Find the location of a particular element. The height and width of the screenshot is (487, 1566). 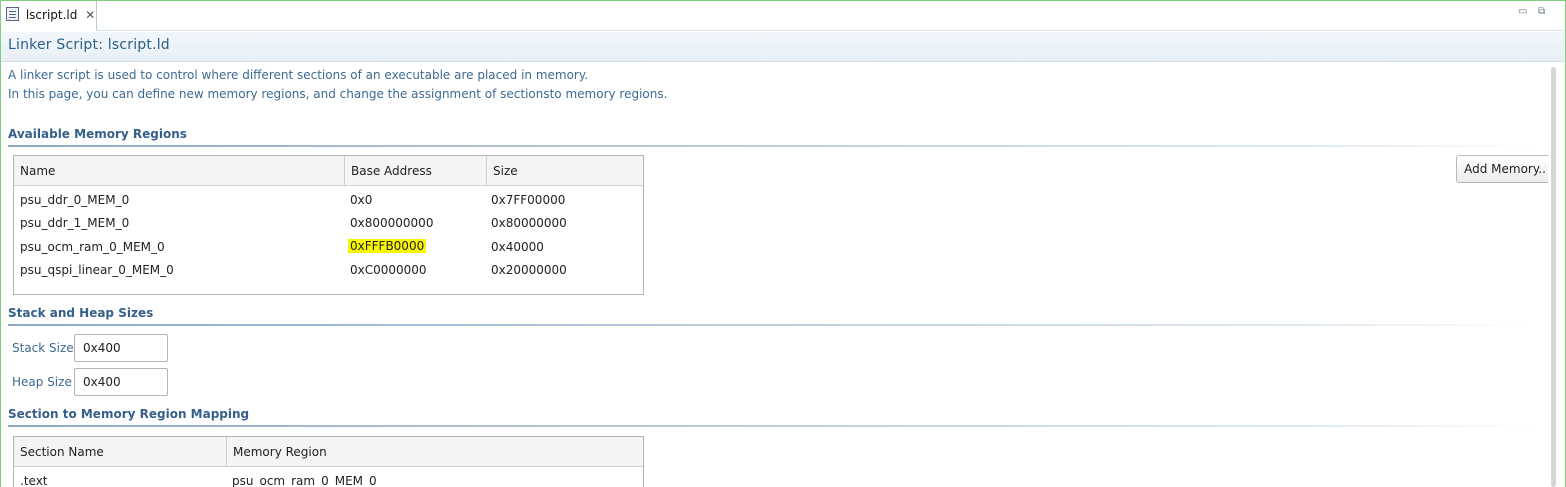

table-cell-base: 0x800000000 is located at coordinates (391, 223).